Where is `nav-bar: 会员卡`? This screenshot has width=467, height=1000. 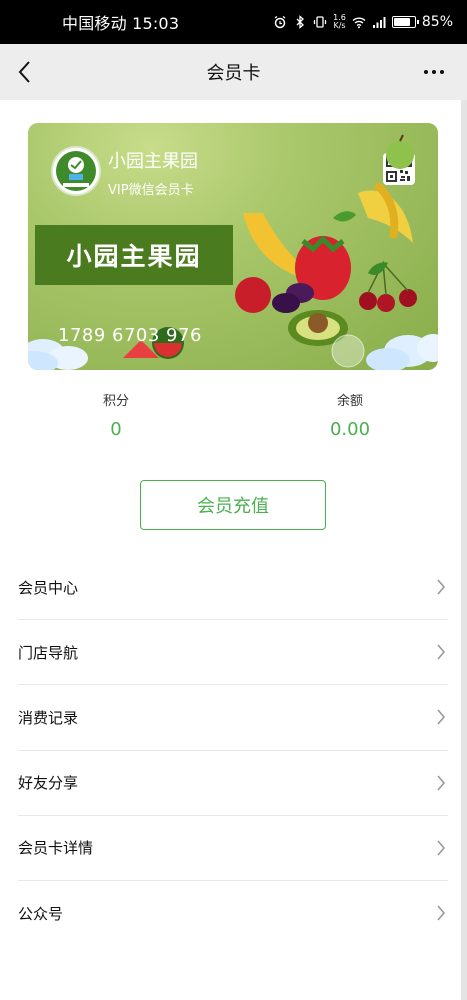
nav-bar: 会员卡 is located at coordinates (233, 72).